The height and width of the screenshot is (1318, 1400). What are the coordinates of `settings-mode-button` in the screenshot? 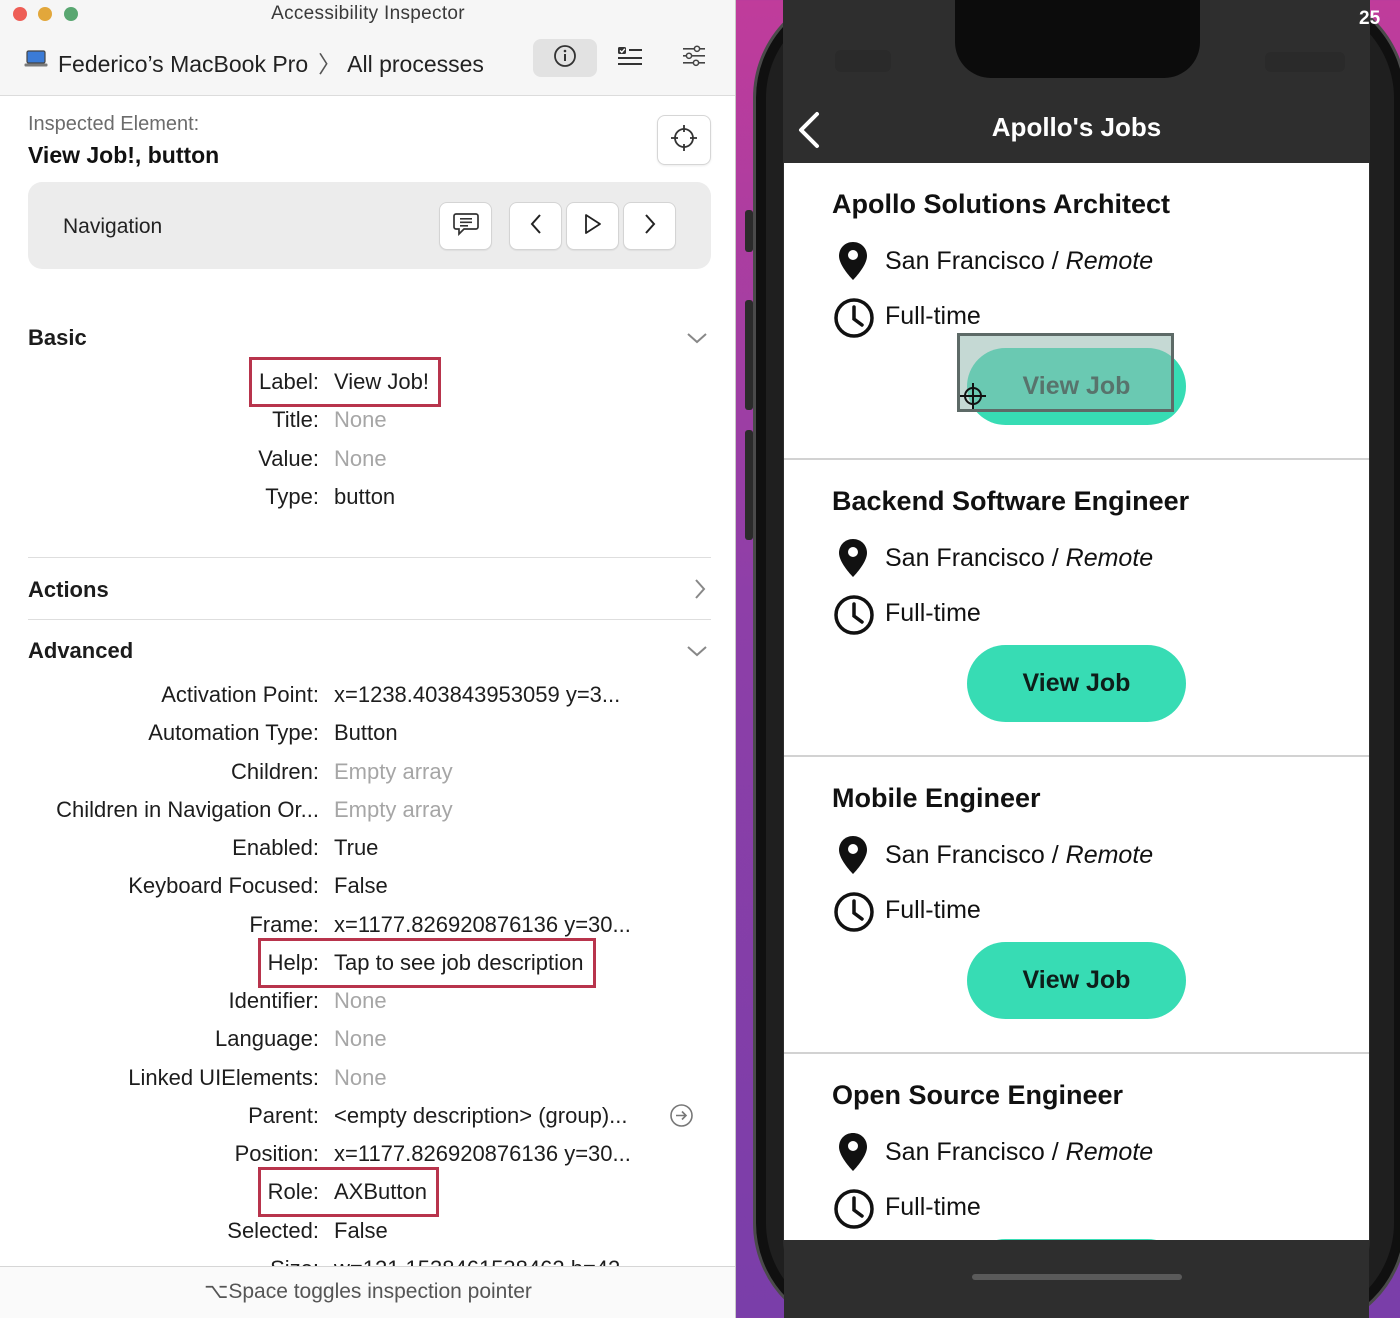 It's located at (694, 58).